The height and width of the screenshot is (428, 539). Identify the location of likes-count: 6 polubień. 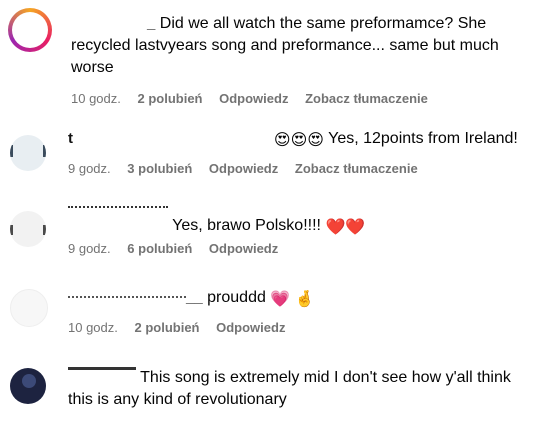
(159, 248).